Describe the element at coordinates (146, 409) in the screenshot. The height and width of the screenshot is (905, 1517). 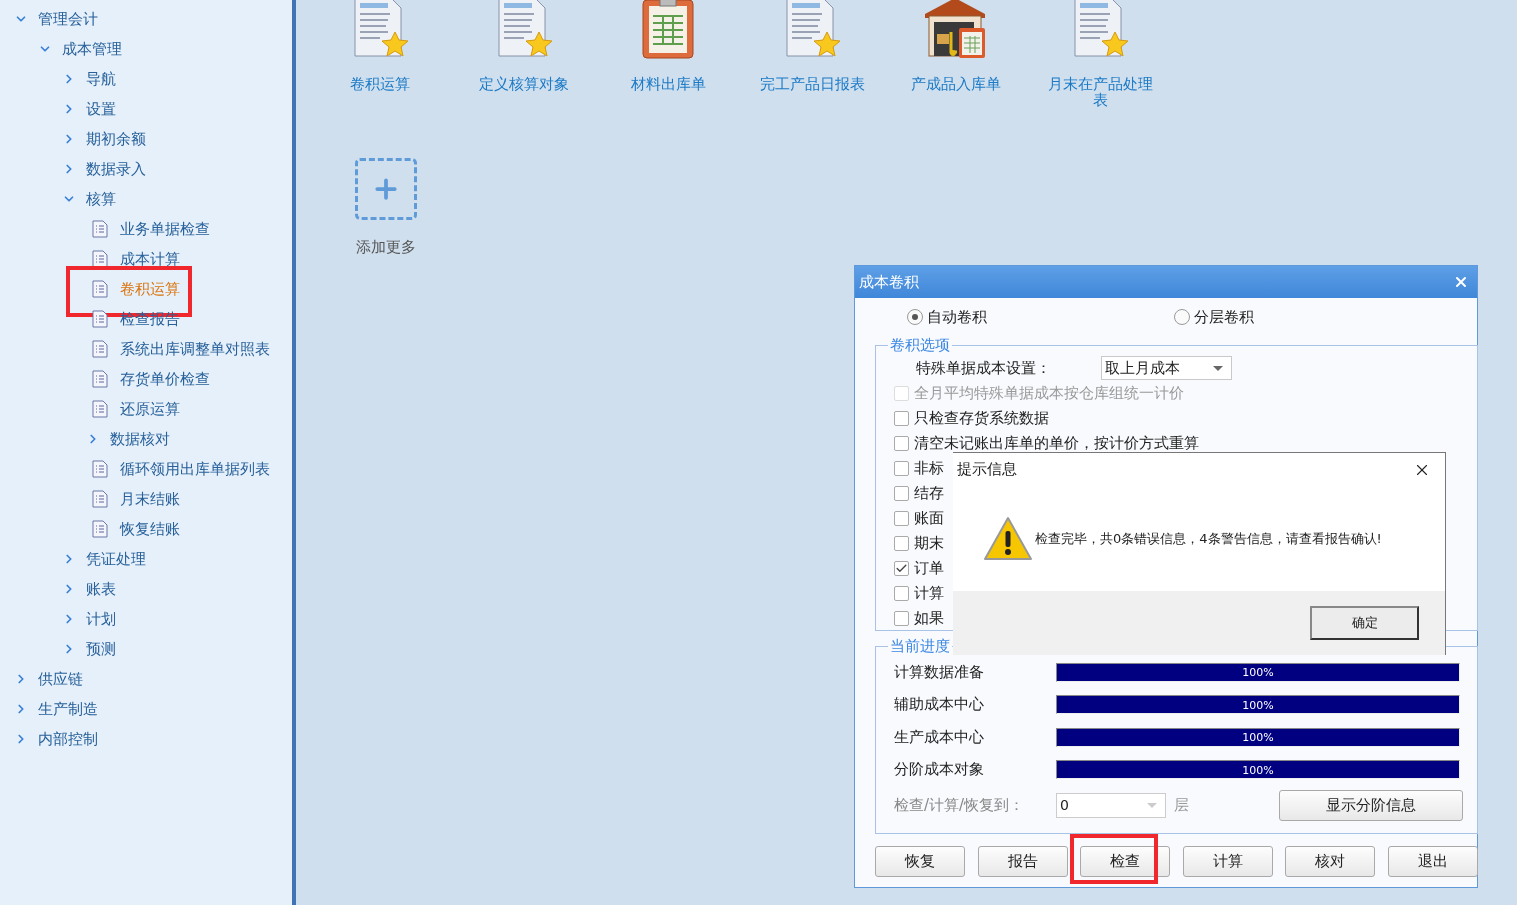
I see `tree-item: 还原运算` at that location.